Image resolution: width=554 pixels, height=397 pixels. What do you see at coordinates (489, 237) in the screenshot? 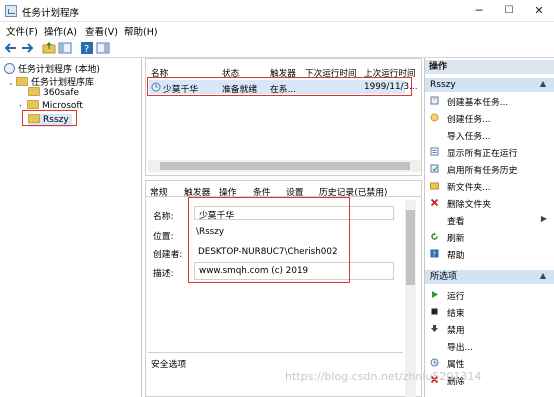
I see `action-refresh: 刷新` at bounding box center [489, 237].